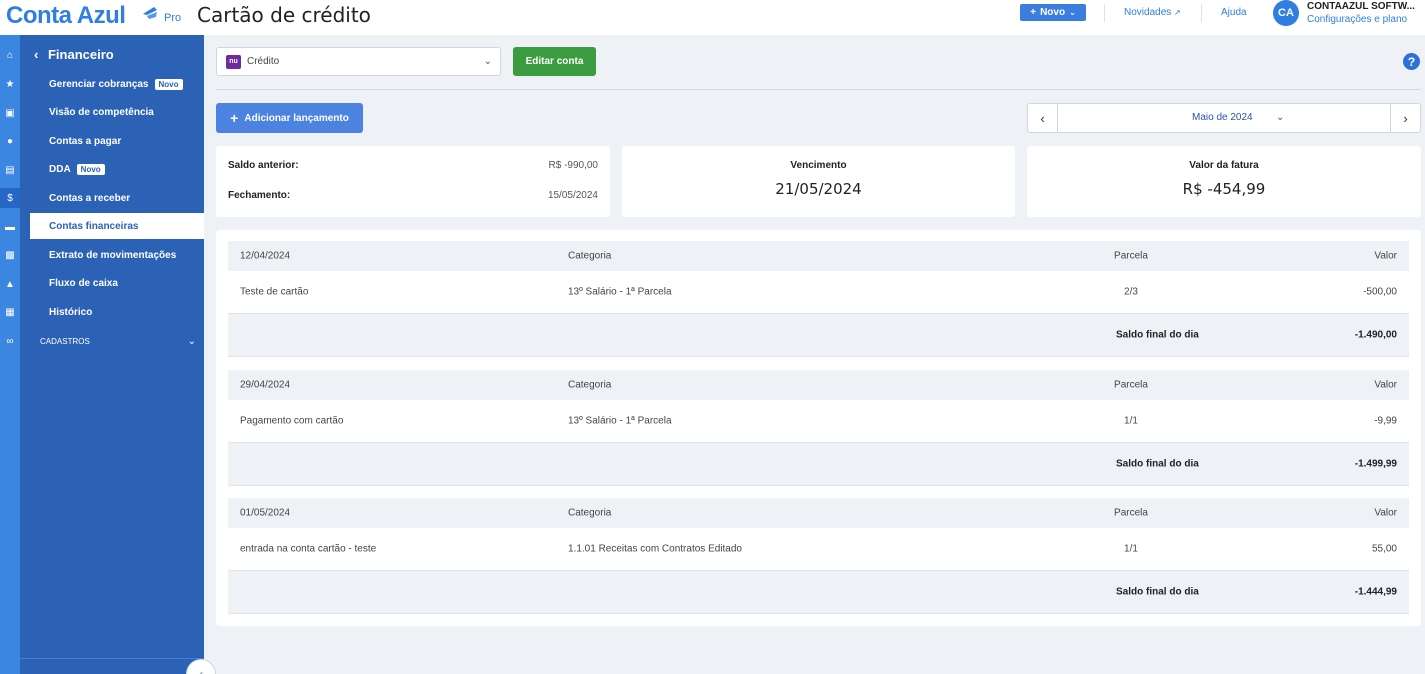 The image size is (1425, 674). I want to click on logo: Conta Azul, so click(66, 16).